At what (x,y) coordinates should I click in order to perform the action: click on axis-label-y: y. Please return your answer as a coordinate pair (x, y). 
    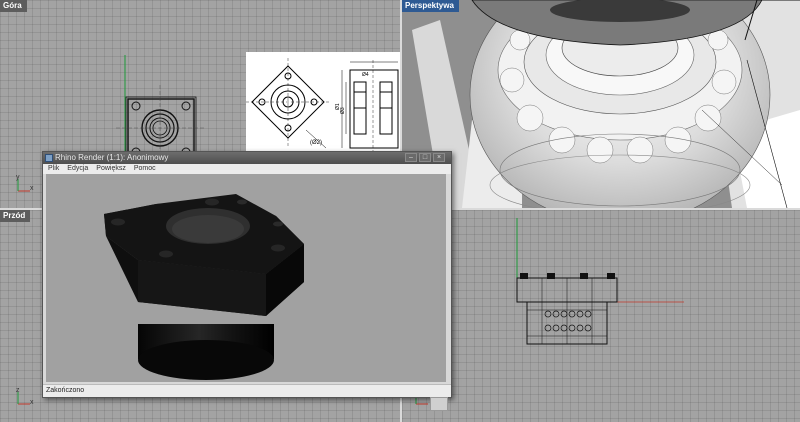
    Looking at the image, I should click on (18, 177).